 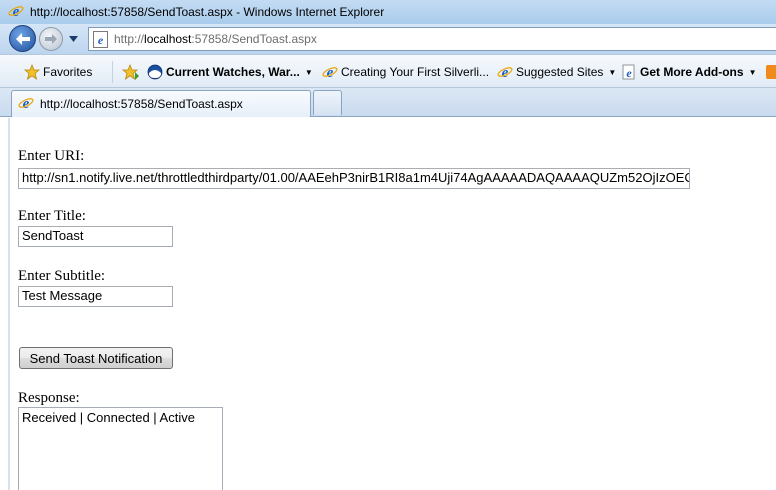 I want to click on favorite-get-more-addons: e Get More Add-ons ▼, so click(x=688, y=72).